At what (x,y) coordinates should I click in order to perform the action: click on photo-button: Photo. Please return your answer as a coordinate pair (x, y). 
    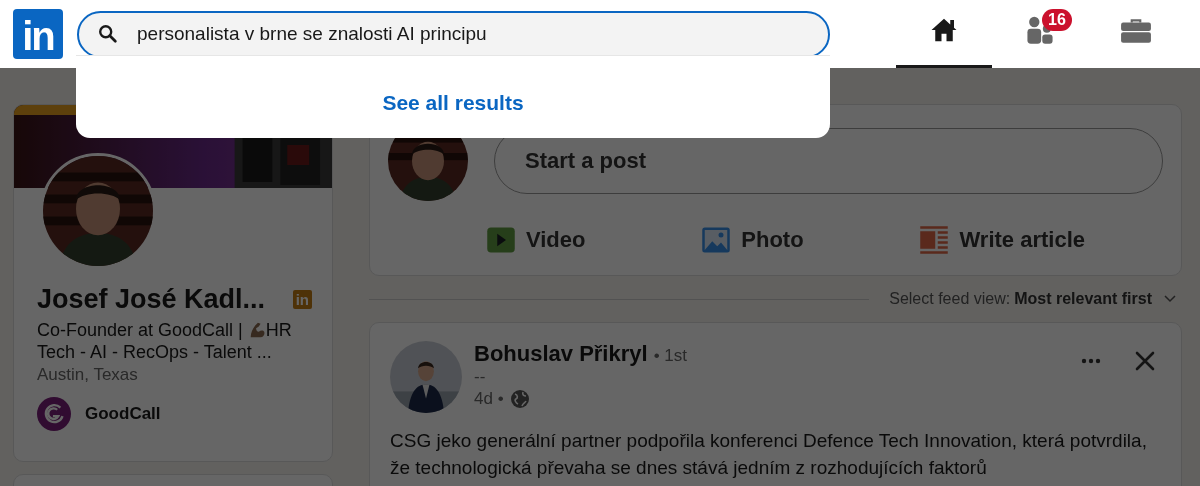
    Looking at the image, I should click on (752, 240).